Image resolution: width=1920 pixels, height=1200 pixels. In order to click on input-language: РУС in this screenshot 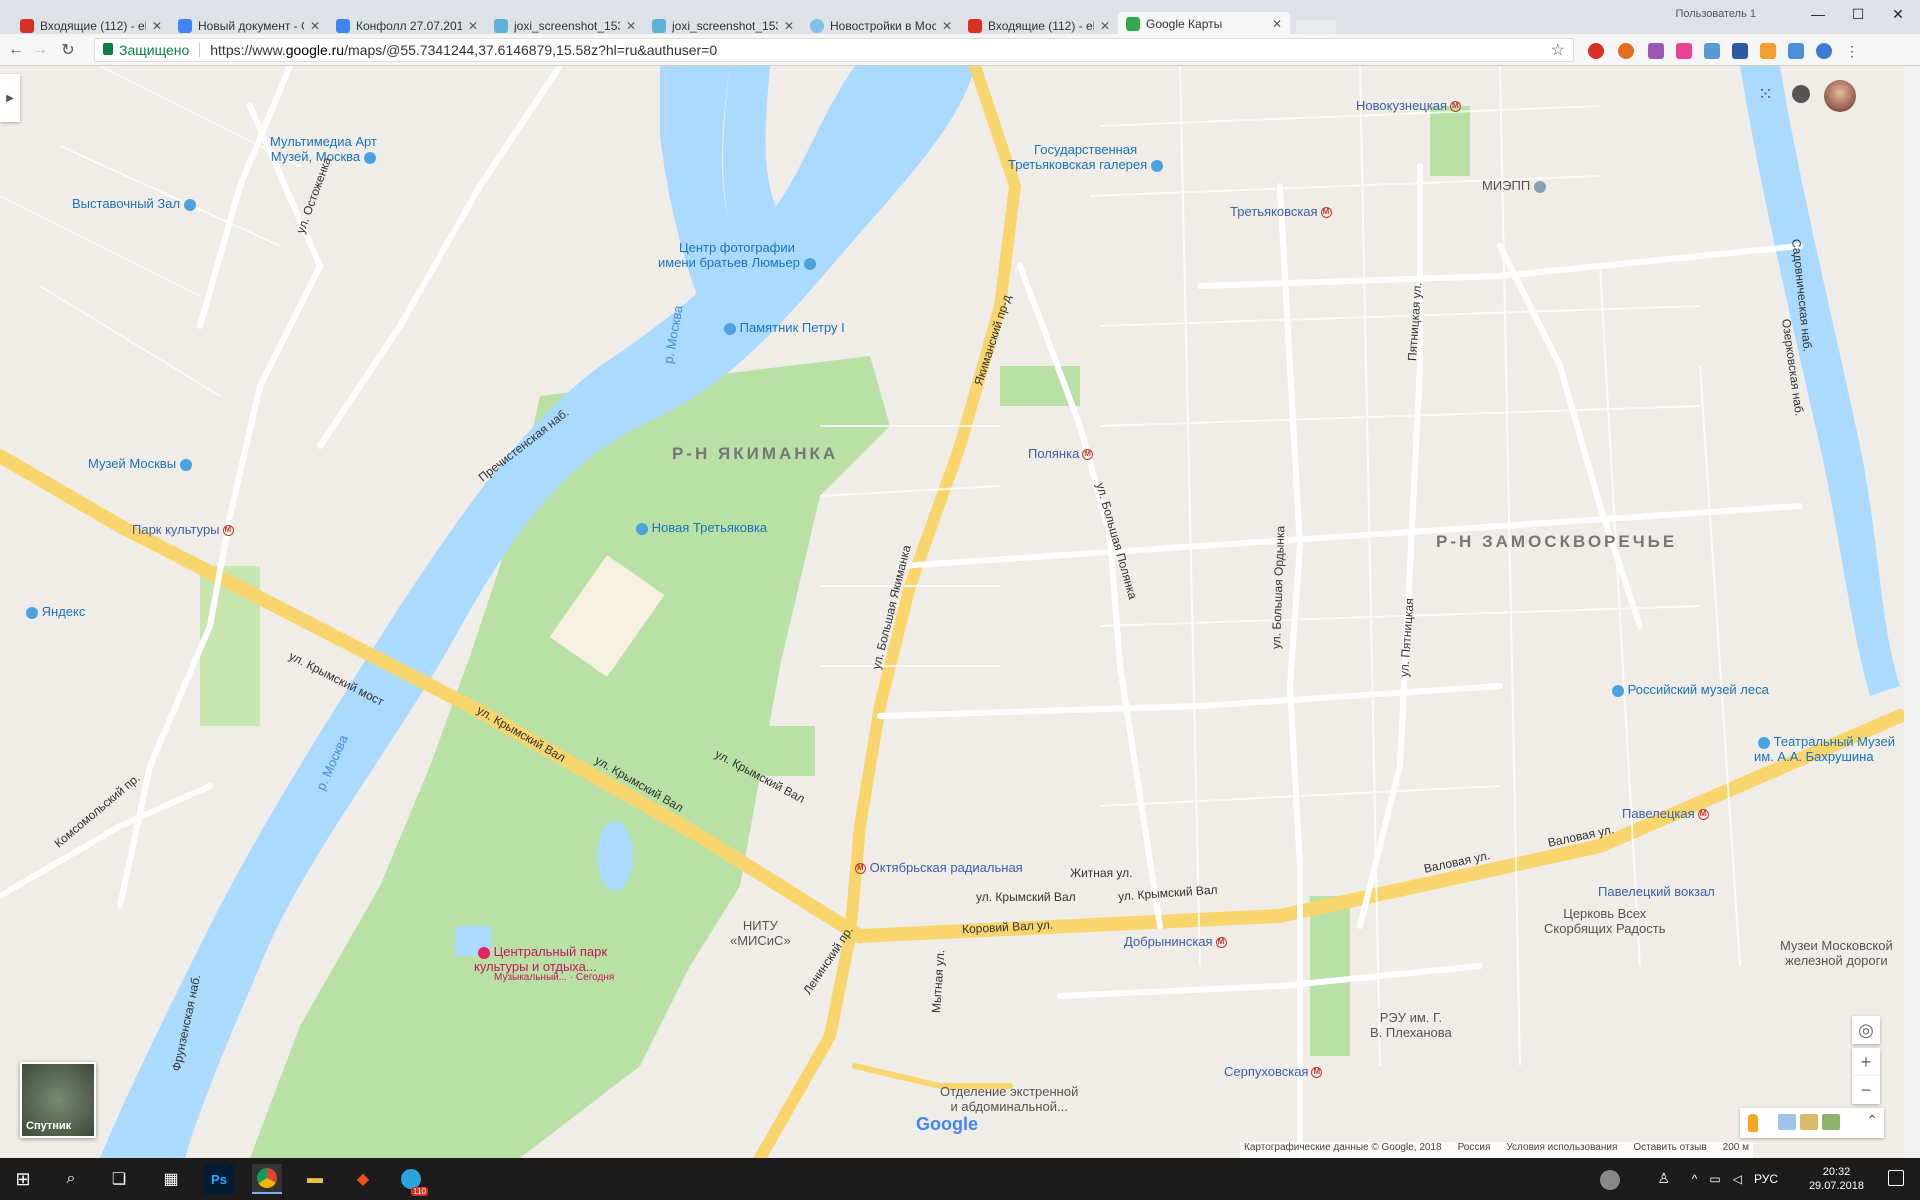, I will do `click(1766, 1179)`.